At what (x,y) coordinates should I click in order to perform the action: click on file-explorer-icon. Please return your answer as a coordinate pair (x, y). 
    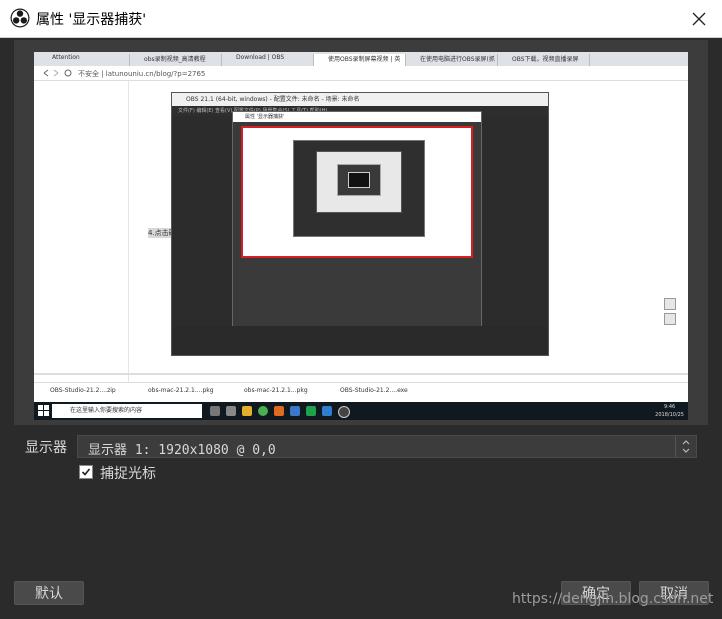
    Looking at the image, I should click on (247, 411).